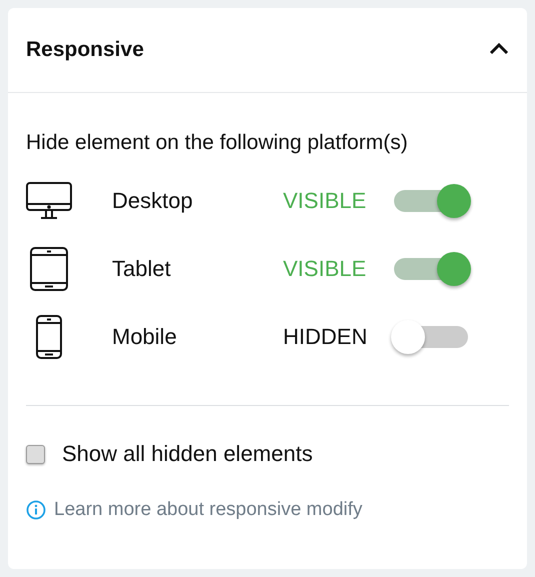  What do you see at coordinates (49, 337) in the screenshot?
I see `phone-icon` at bounding box center [49, 337].